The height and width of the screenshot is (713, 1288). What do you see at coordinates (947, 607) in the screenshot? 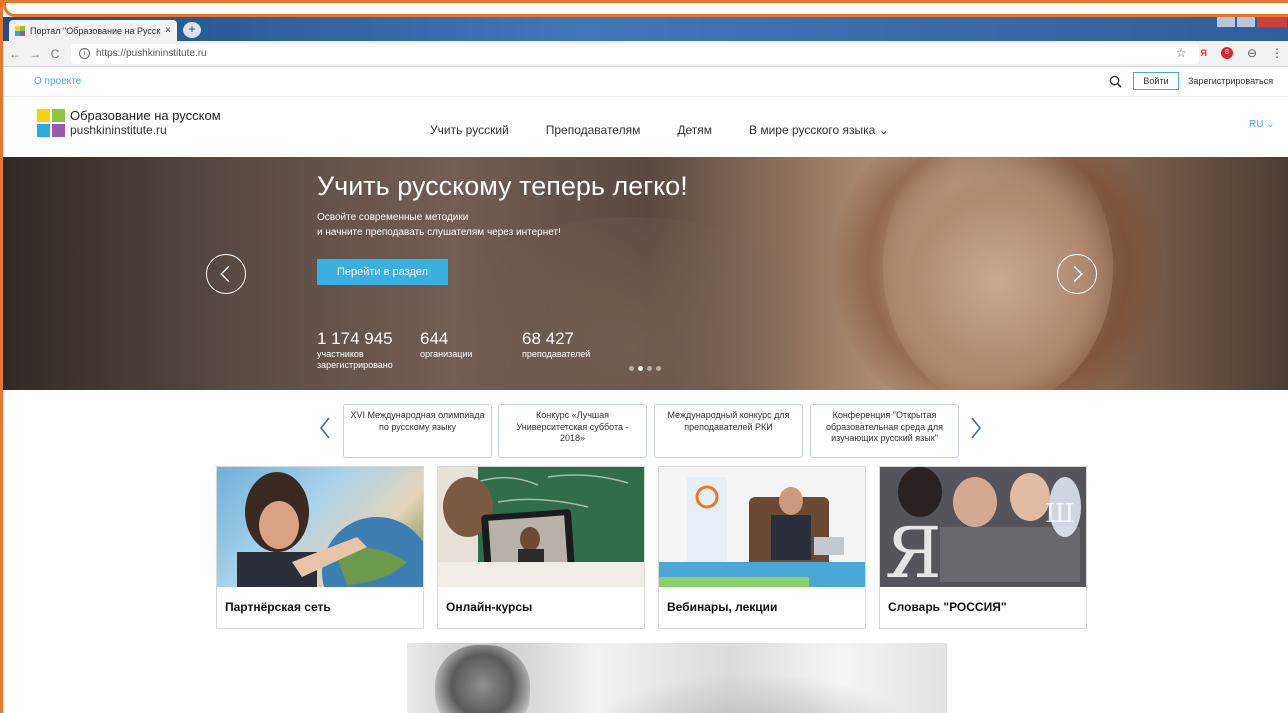
I see `tile-caption: Словарь "РОССИЯ"` at bounding box center [947, 607].